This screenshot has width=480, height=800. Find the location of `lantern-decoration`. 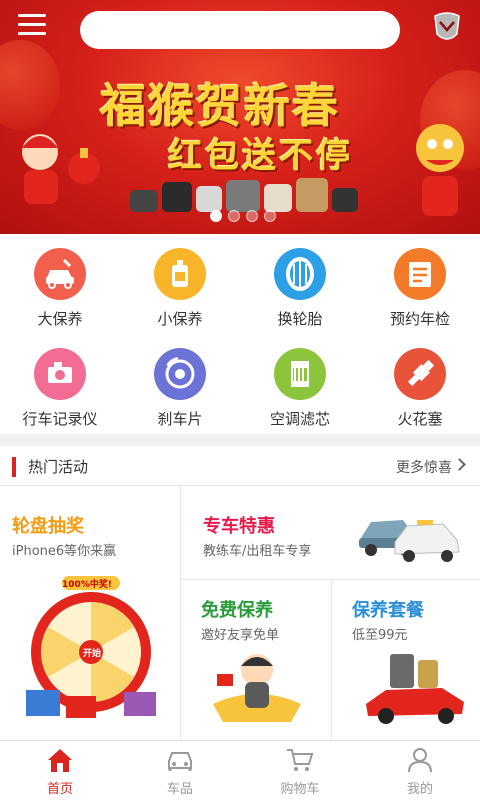

lantern-decoration is located at coordinates (30, 85).